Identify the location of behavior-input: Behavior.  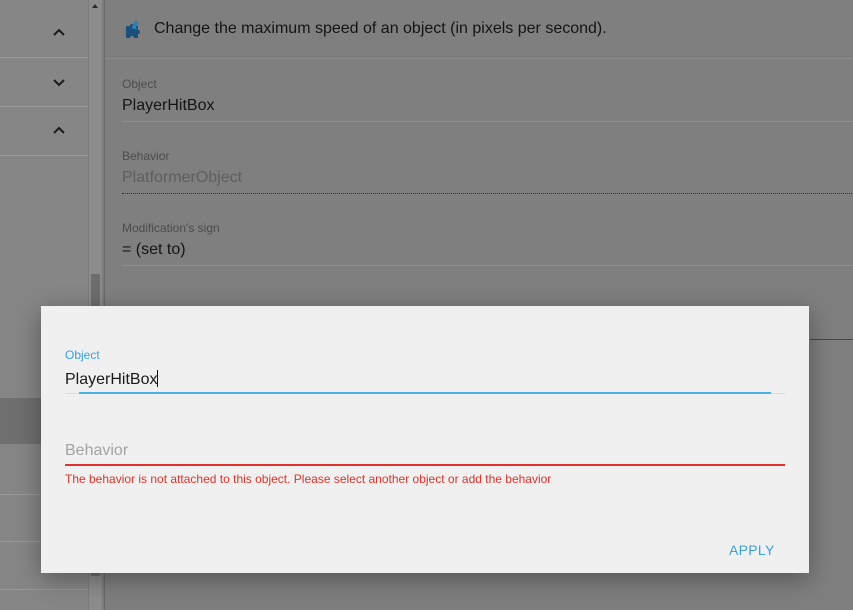
(425, 452).